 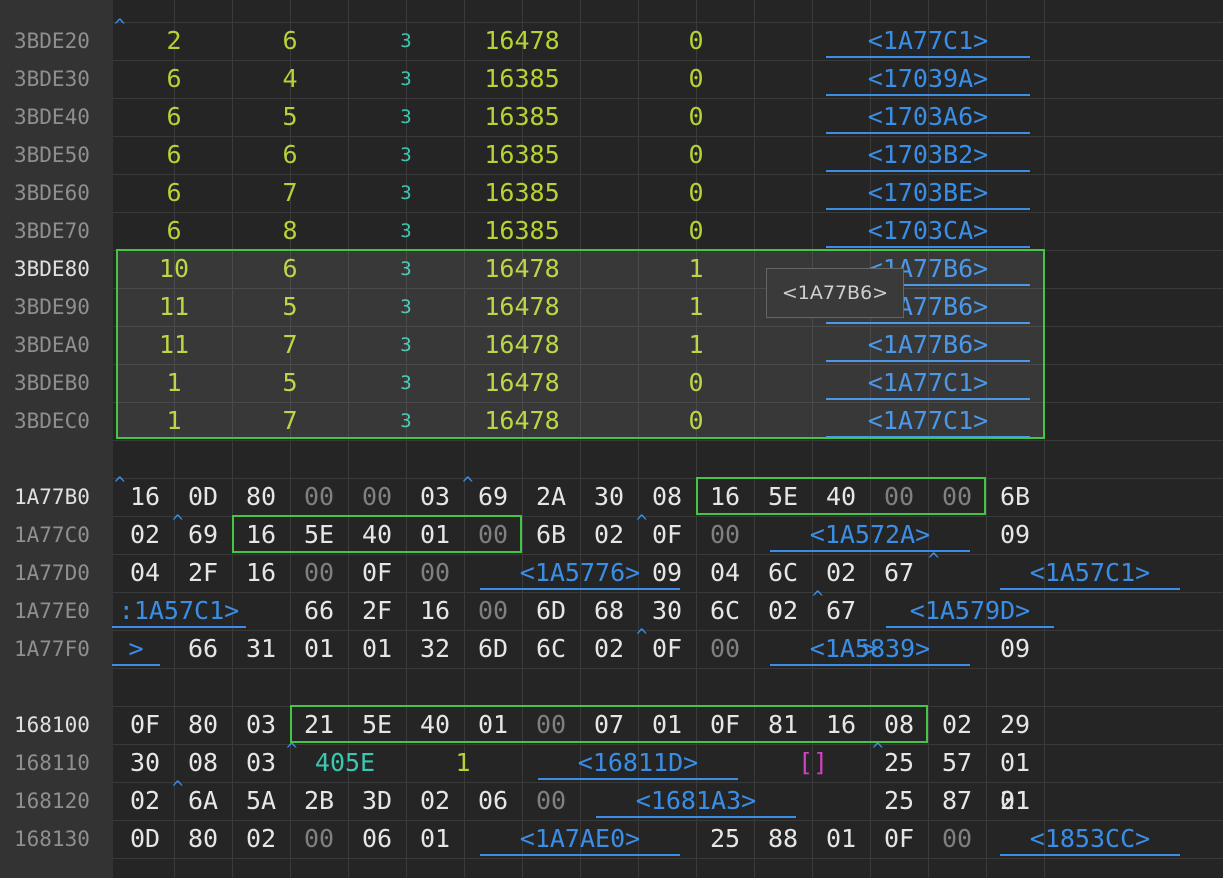 What do you see at coordinates (870, 535) in the screenshot?
I see `offset-link: <1A572A>` at bounding box center [870, 535].